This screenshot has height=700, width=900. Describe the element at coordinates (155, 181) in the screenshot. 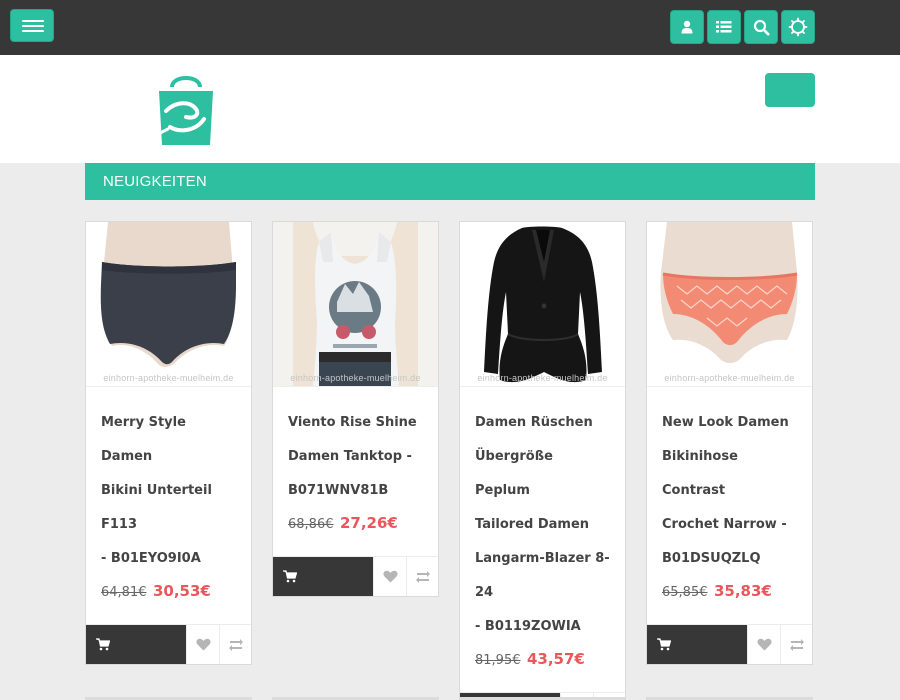

I see `section-title: NEUIGKEITEN` at that location.